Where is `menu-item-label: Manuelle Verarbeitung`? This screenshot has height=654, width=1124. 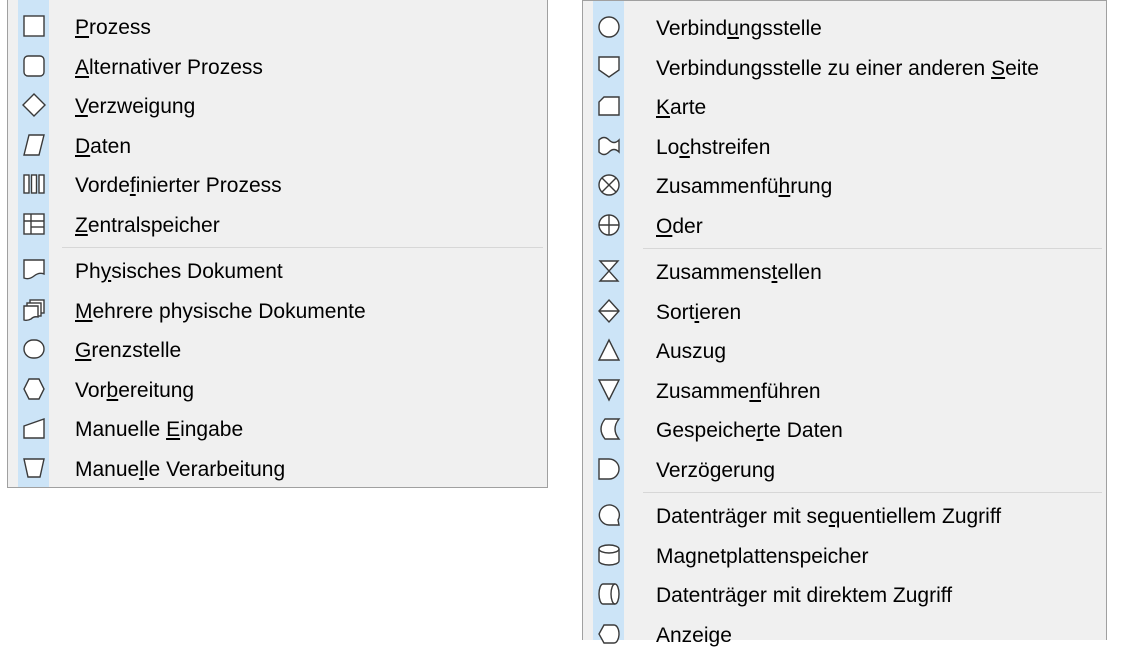 menu-item-label: Manuelle Verarbeitung is located at coordinates (180, 469).